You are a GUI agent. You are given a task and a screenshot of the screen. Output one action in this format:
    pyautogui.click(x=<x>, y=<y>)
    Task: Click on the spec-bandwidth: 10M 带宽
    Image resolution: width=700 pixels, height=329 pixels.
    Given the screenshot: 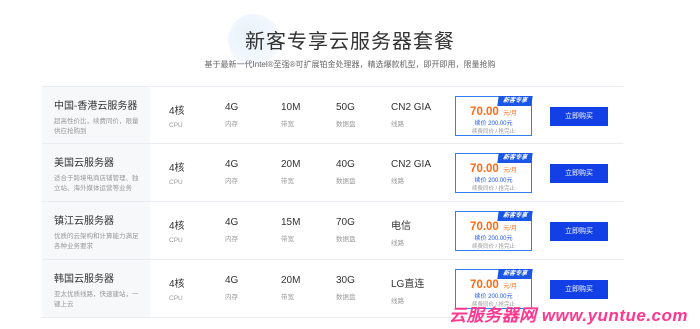 What is the action you would take?
    pyautogui.click(x=290, y=115)
    